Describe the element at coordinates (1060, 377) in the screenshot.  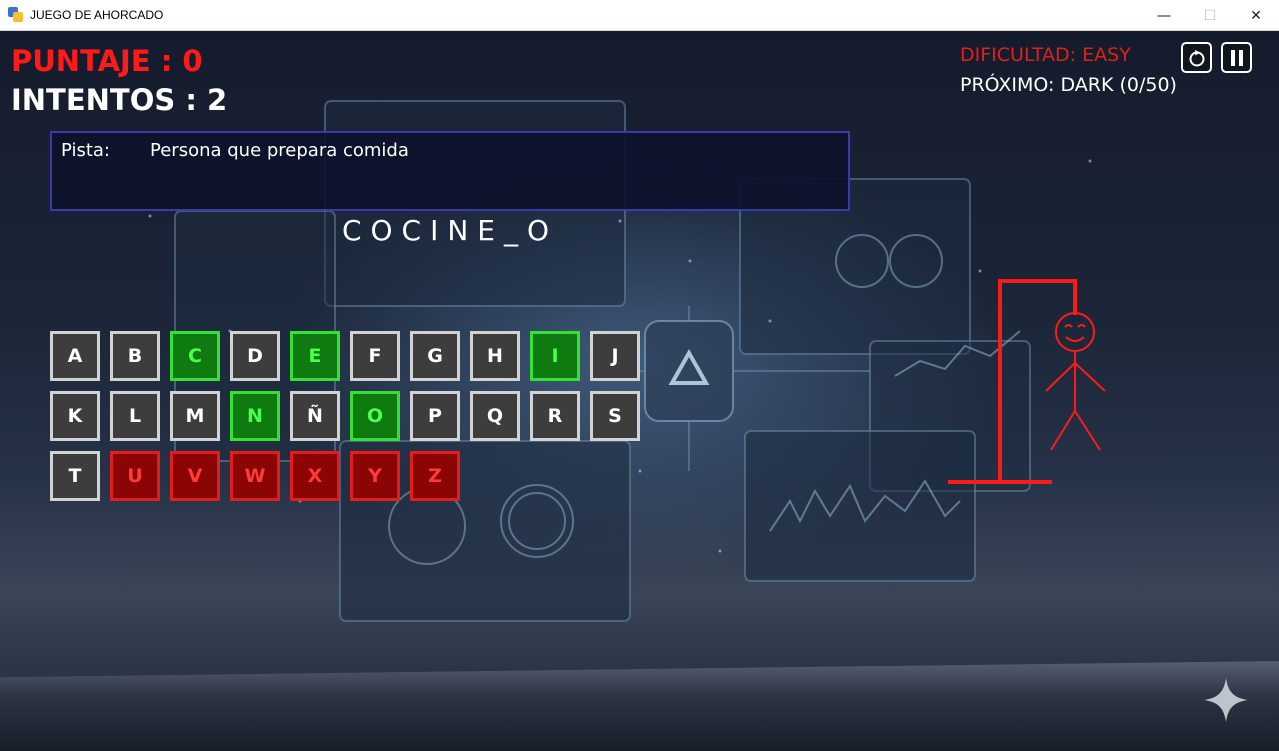
I see `hangman-arm-left` at that location.